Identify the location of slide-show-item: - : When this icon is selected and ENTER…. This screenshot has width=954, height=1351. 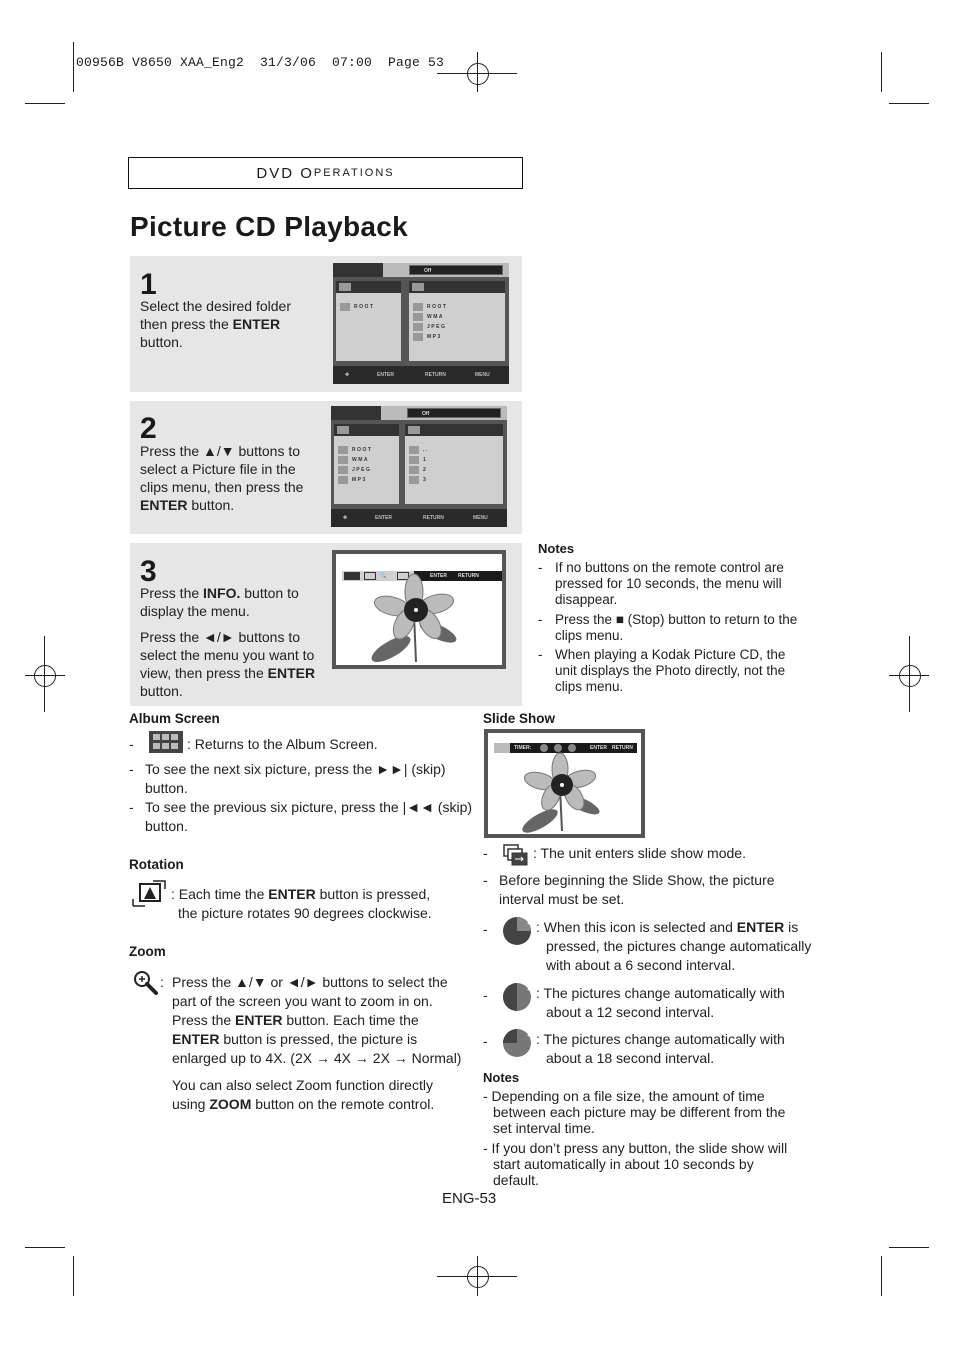
(653, 946).